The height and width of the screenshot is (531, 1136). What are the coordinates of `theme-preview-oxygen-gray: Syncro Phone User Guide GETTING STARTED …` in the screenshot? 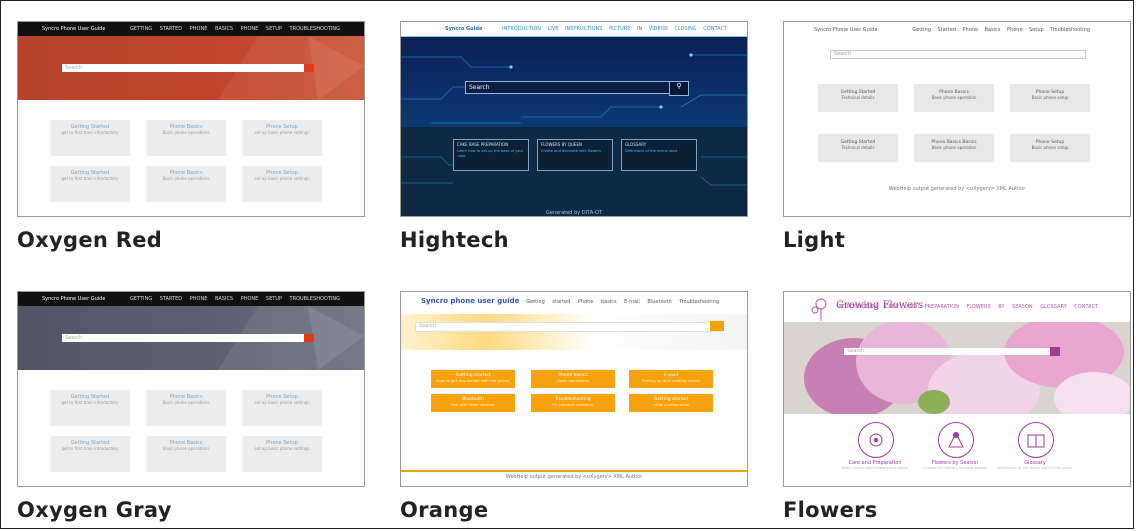 It's located at (191, 389).